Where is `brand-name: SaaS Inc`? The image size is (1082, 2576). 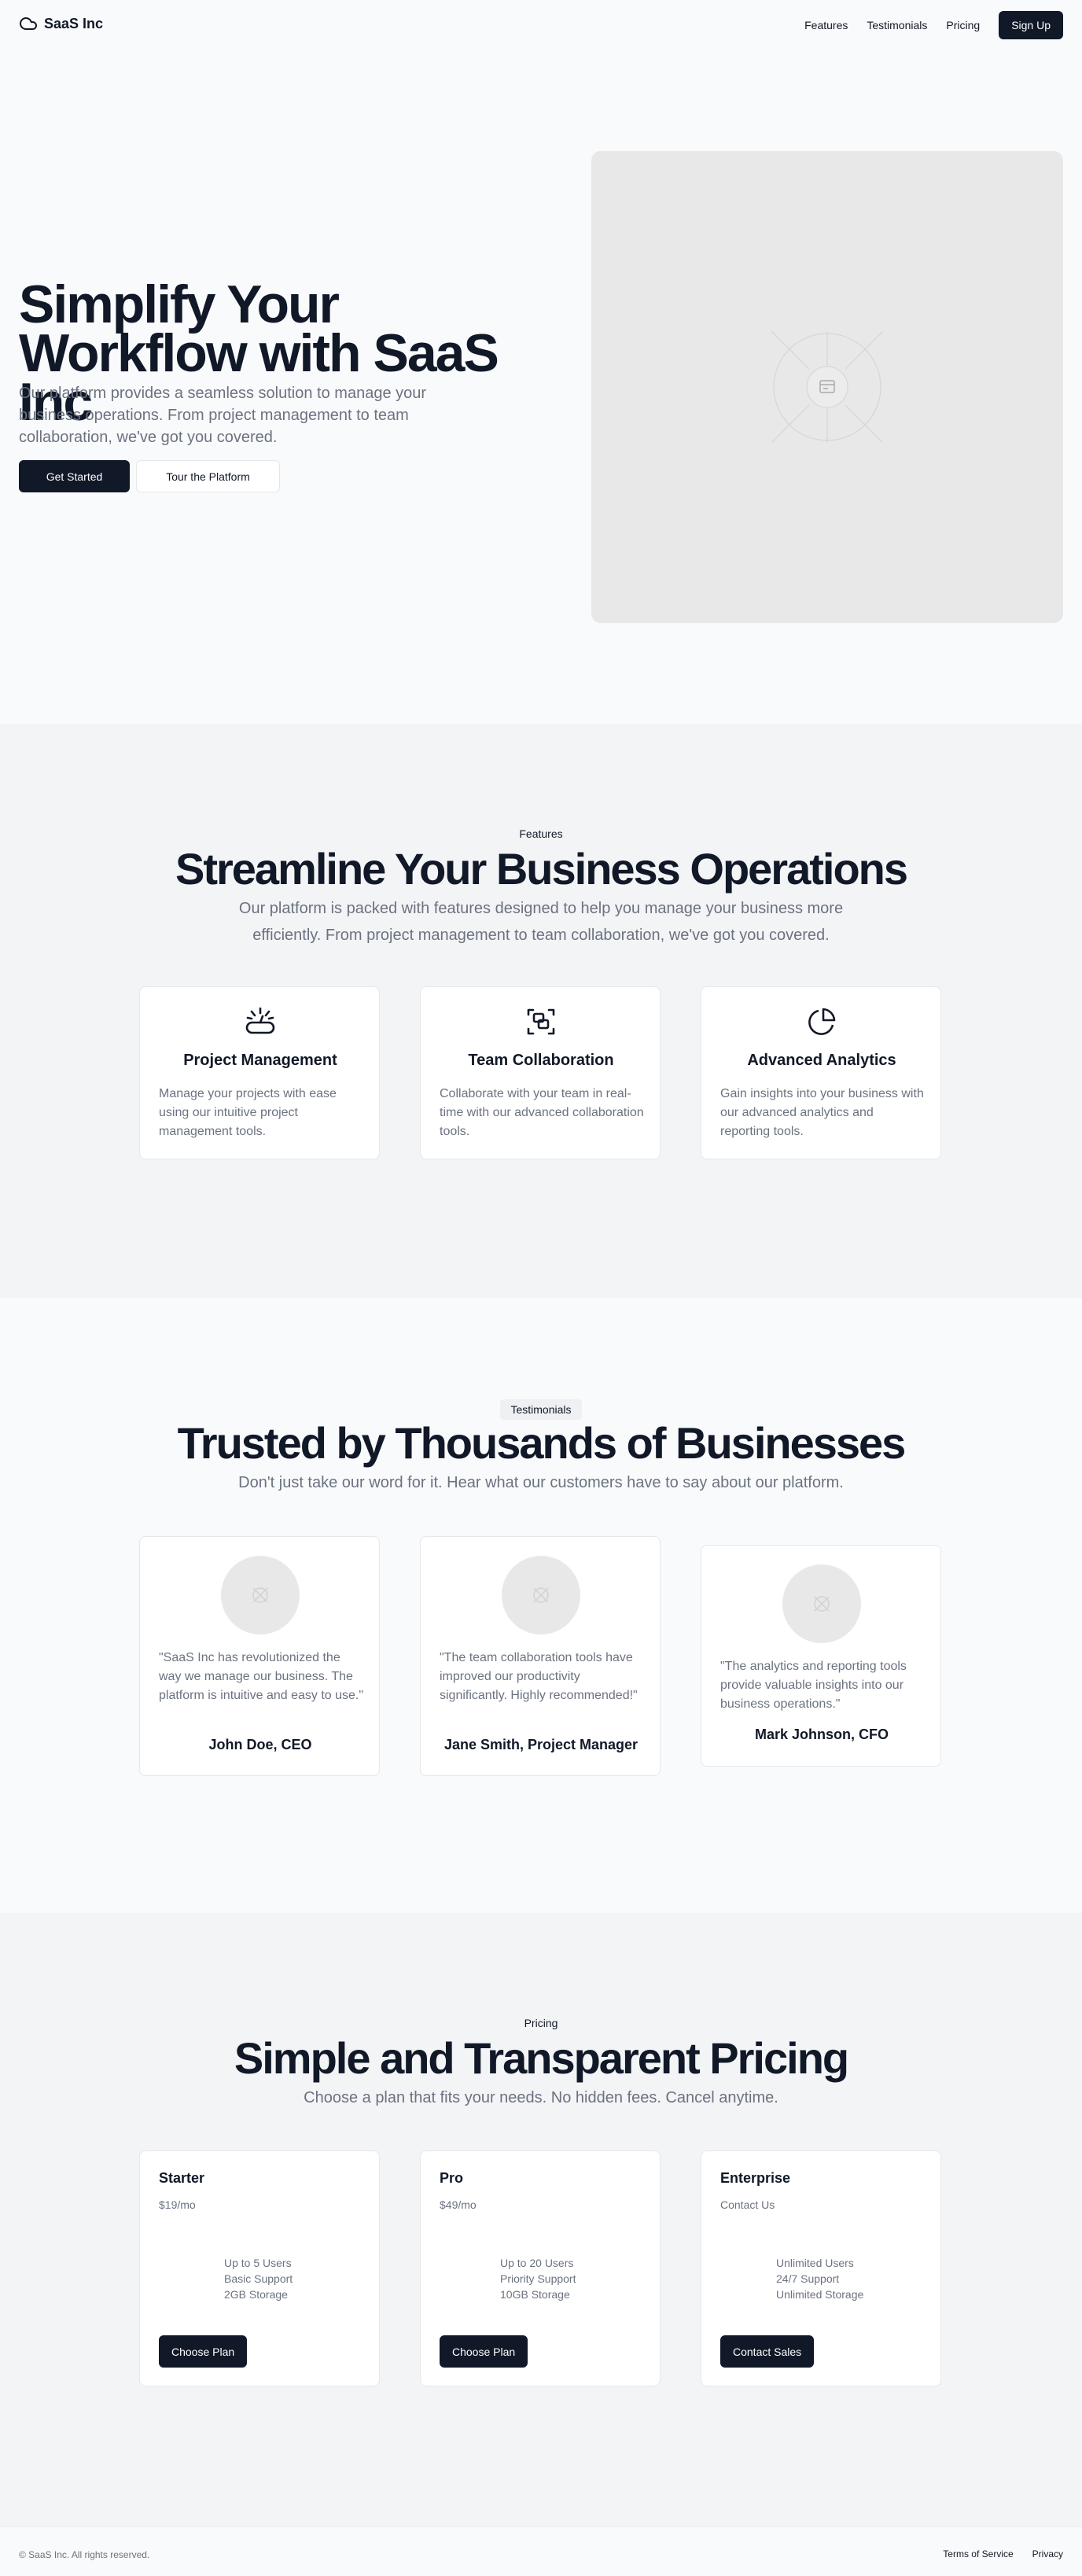 brand-name: SaaS Inc is located at coordinates (74, 23).